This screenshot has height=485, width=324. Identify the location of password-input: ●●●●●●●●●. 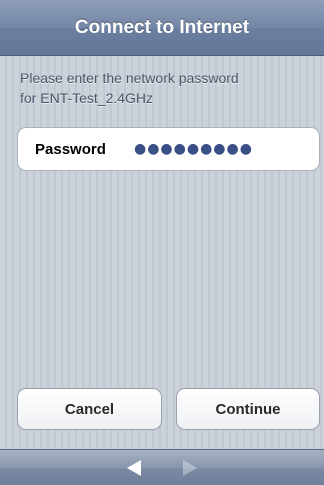
(193, 149).